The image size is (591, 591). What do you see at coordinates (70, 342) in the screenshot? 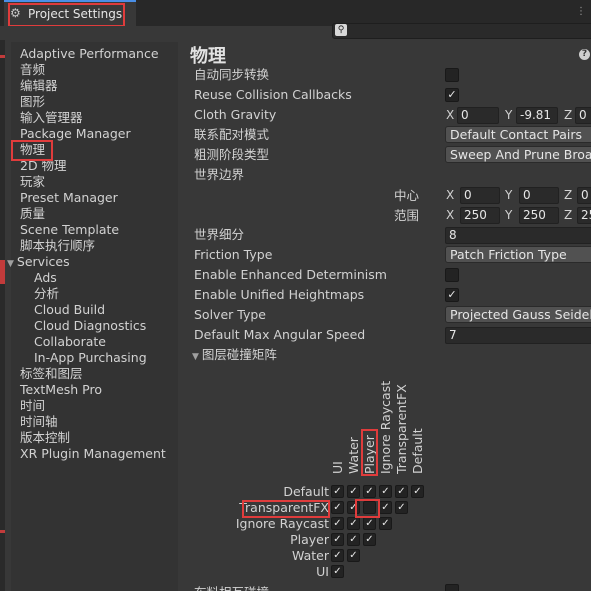
I see `sidebar-item-collaborate: Collaborate` at bounding box center [70, 342].